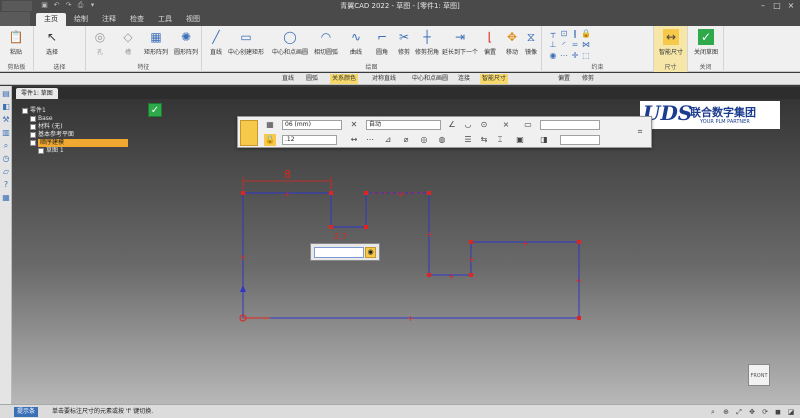  I want to click on slot-button: ◇ 槽, so click(128, 42).